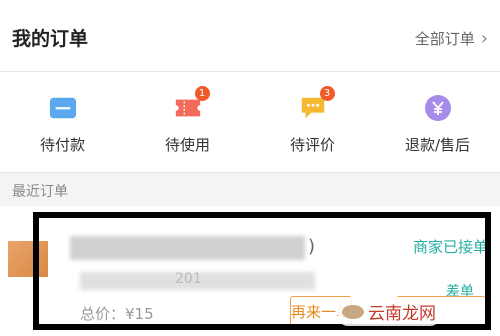  I want to click on shortcut-refund: 退款/售后, so click(438, 113).